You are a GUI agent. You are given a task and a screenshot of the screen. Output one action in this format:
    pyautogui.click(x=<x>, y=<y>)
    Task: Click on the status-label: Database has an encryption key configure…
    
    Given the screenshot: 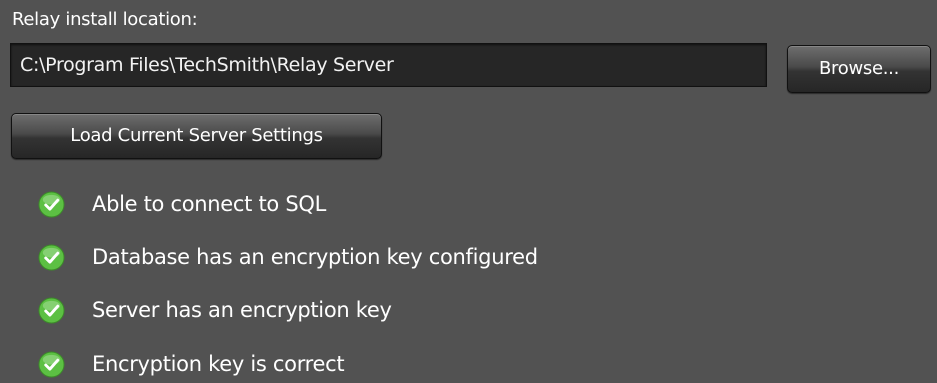 What is the action you would take?
    pyautogui.click(x=315, y=257)
    